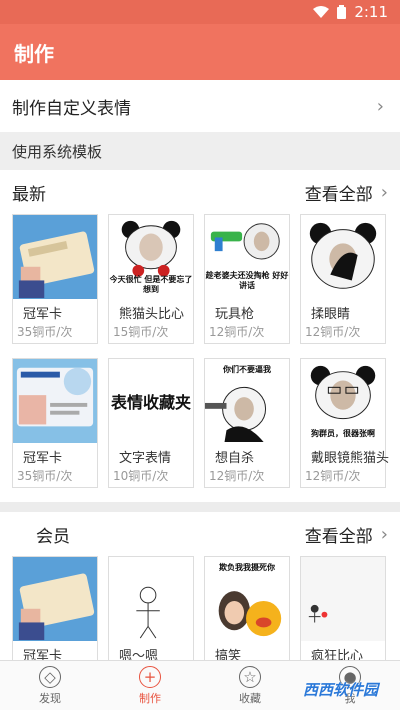  What do you see at coordinates (343, 433) in the screenshot?
I see `card-caption: 狗群员，很器张啊` at bounding box center [343, 433].